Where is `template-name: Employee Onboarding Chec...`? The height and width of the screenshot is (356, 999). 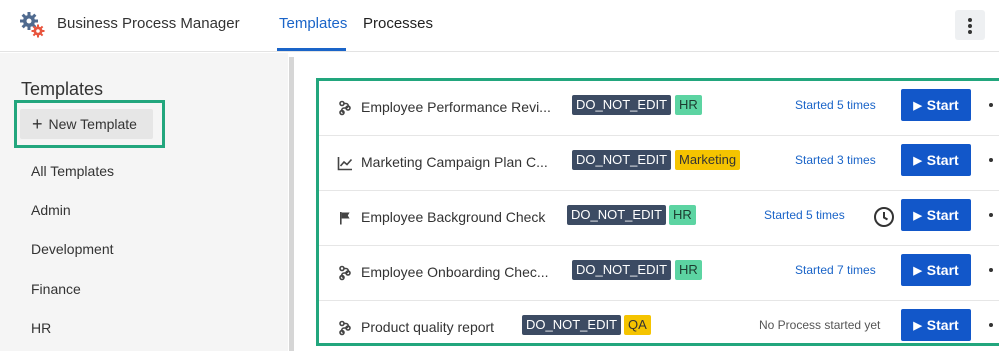 template-name: Employee Onboarding Chec... is located at coordinates (455, 272).